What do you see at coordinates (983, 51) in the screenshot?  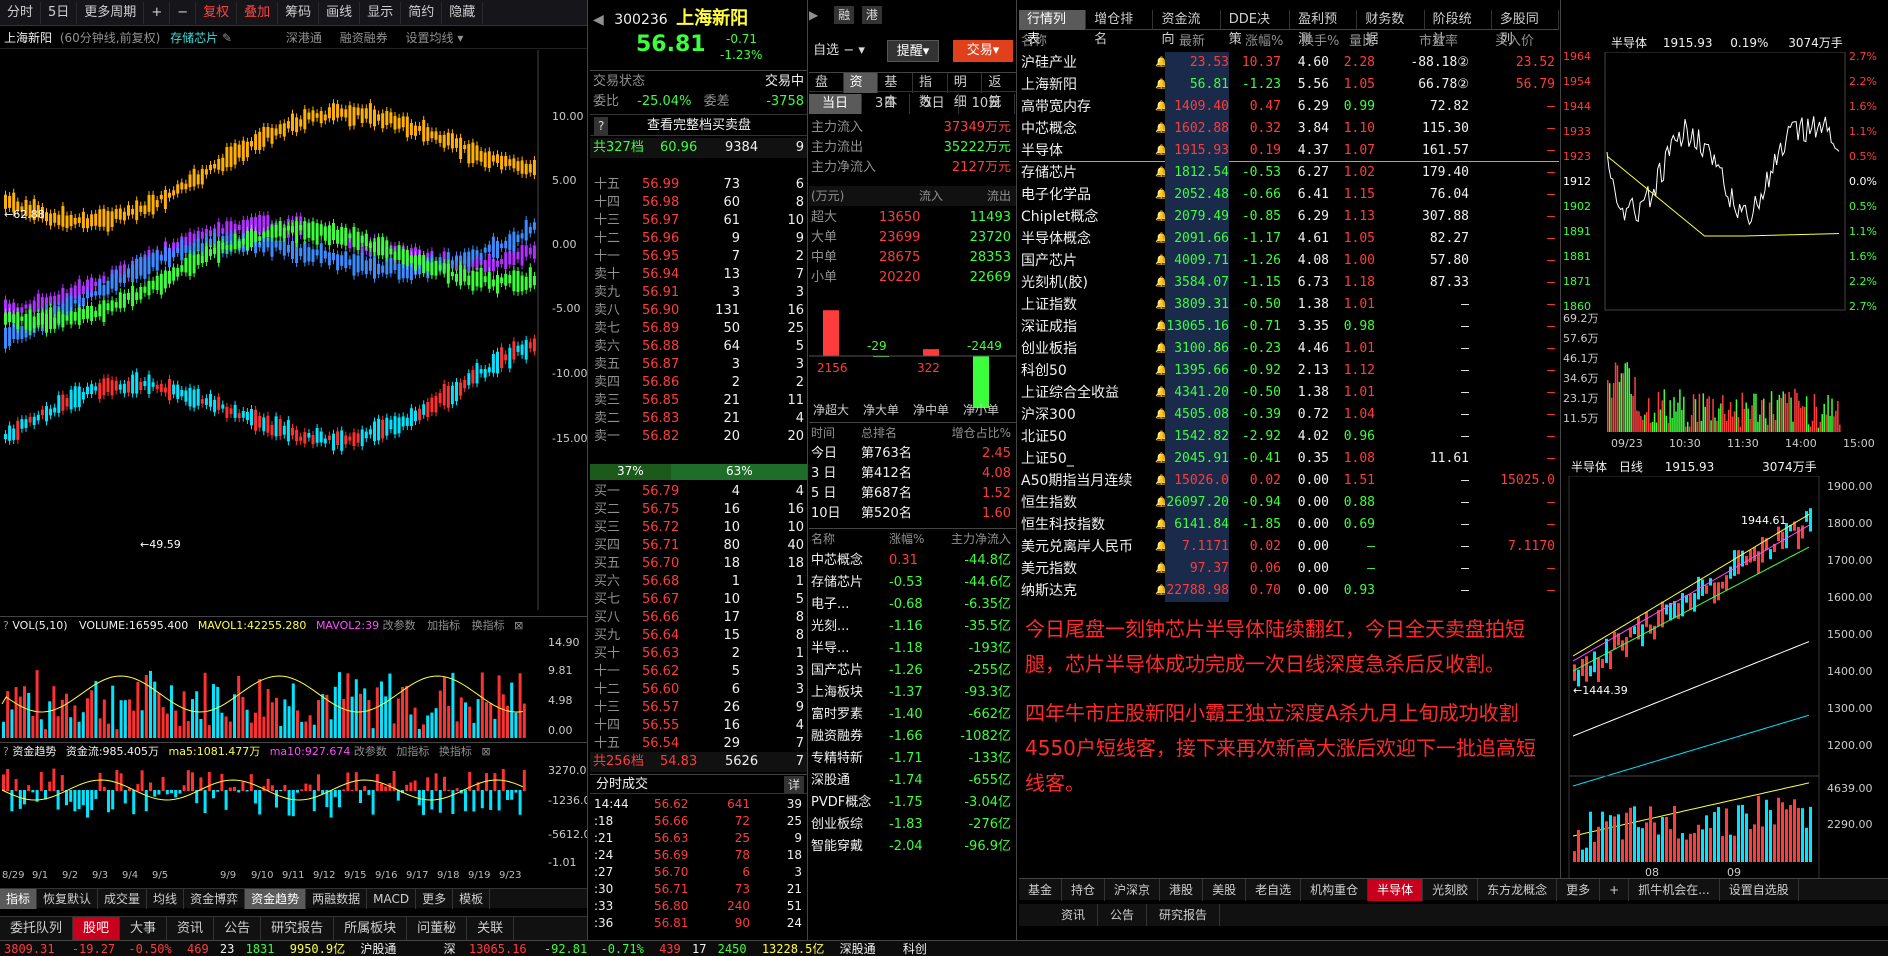 I see `trade-button: 交易▾` at bounding box center [983, 51].